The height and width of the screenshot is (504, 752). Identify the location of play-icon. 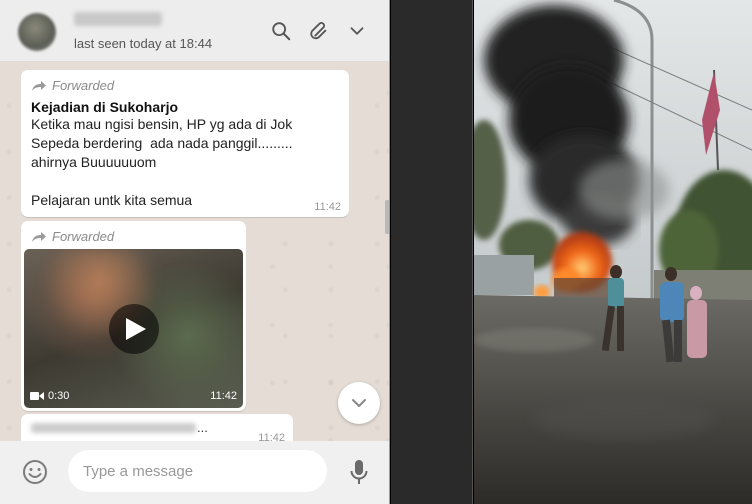
(136, 329).